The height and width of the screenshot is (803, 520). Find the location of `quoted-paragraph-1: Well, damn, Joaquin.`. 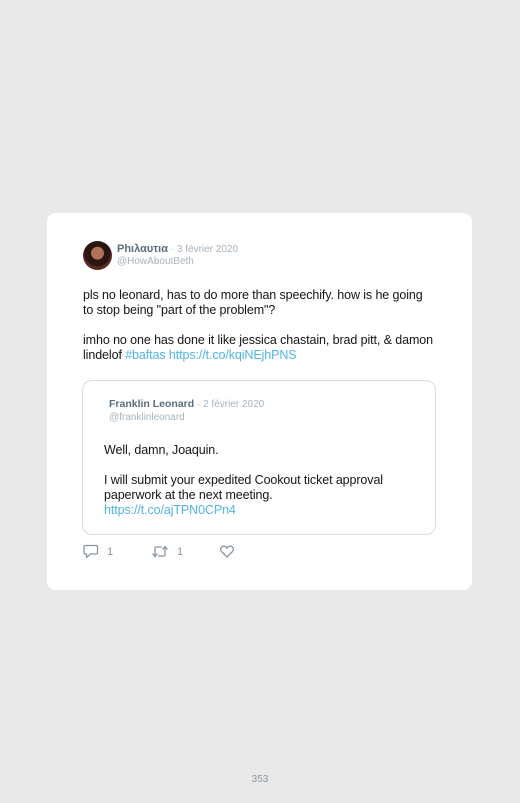

quoted-paragraph-1: Well, damn, Joaquin. is located at coordinates (161, 450).